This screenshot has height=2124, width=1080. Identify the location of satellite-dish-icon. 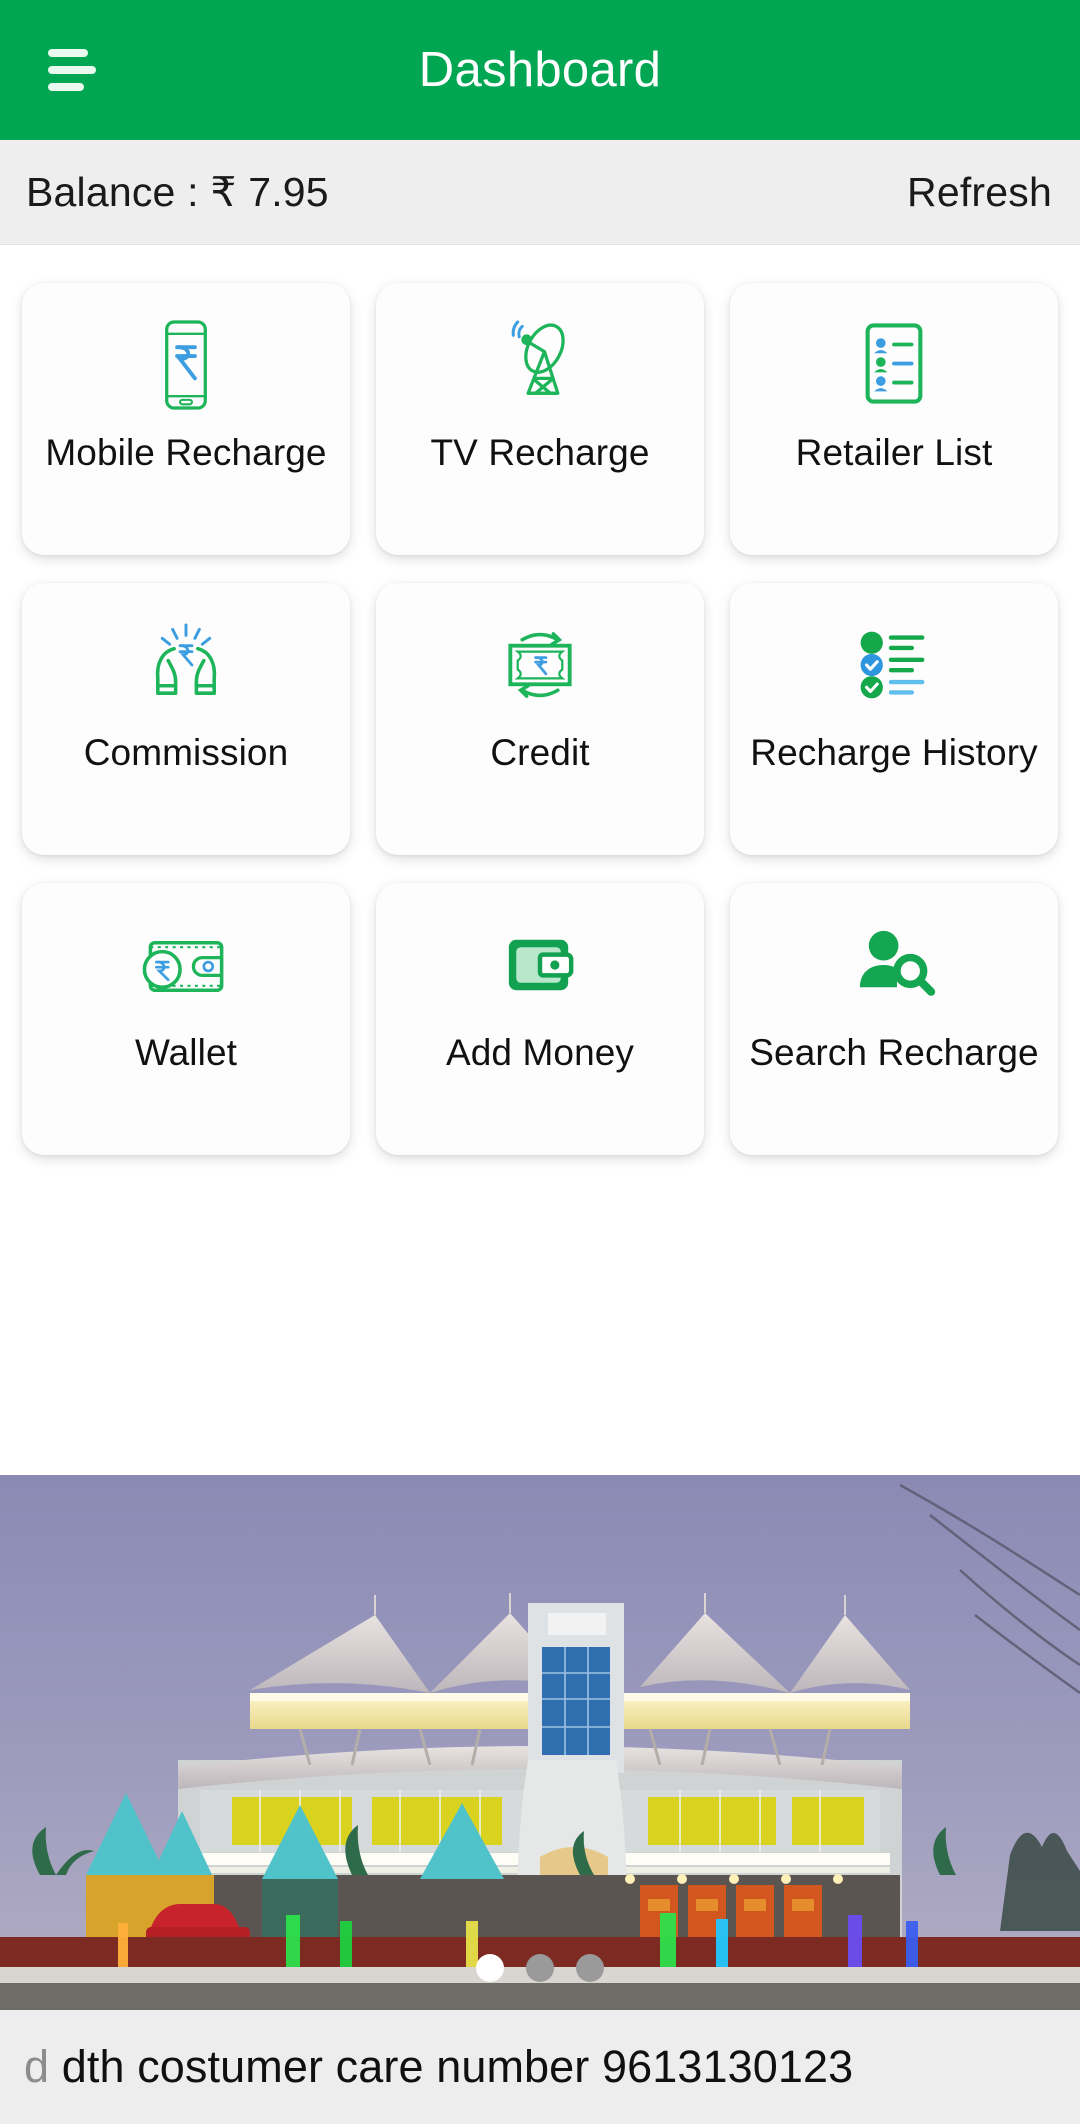
(540, 365).